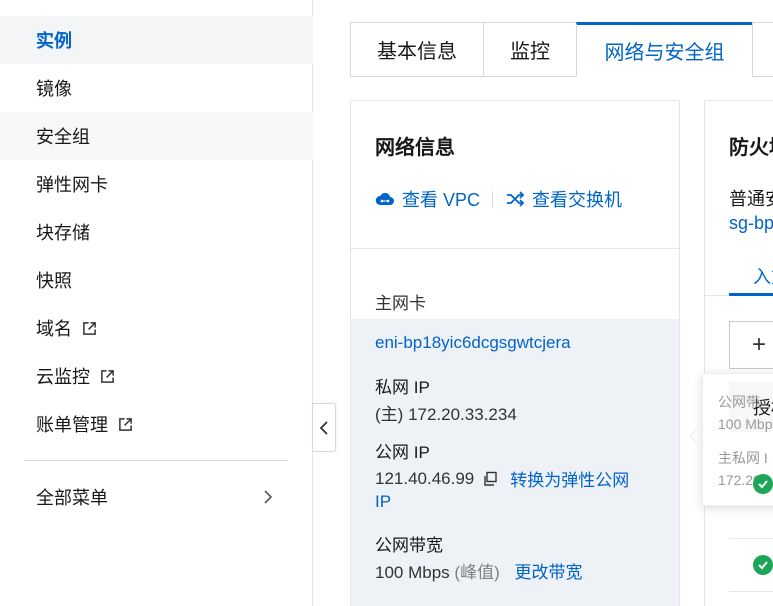 This screenshot has height=606, width=773. Describe the element at coordinates (737, 439) in the screenshot. I see `popover: 授权 公网带 100 Mbp 主私网 I 172.20.` at that location.